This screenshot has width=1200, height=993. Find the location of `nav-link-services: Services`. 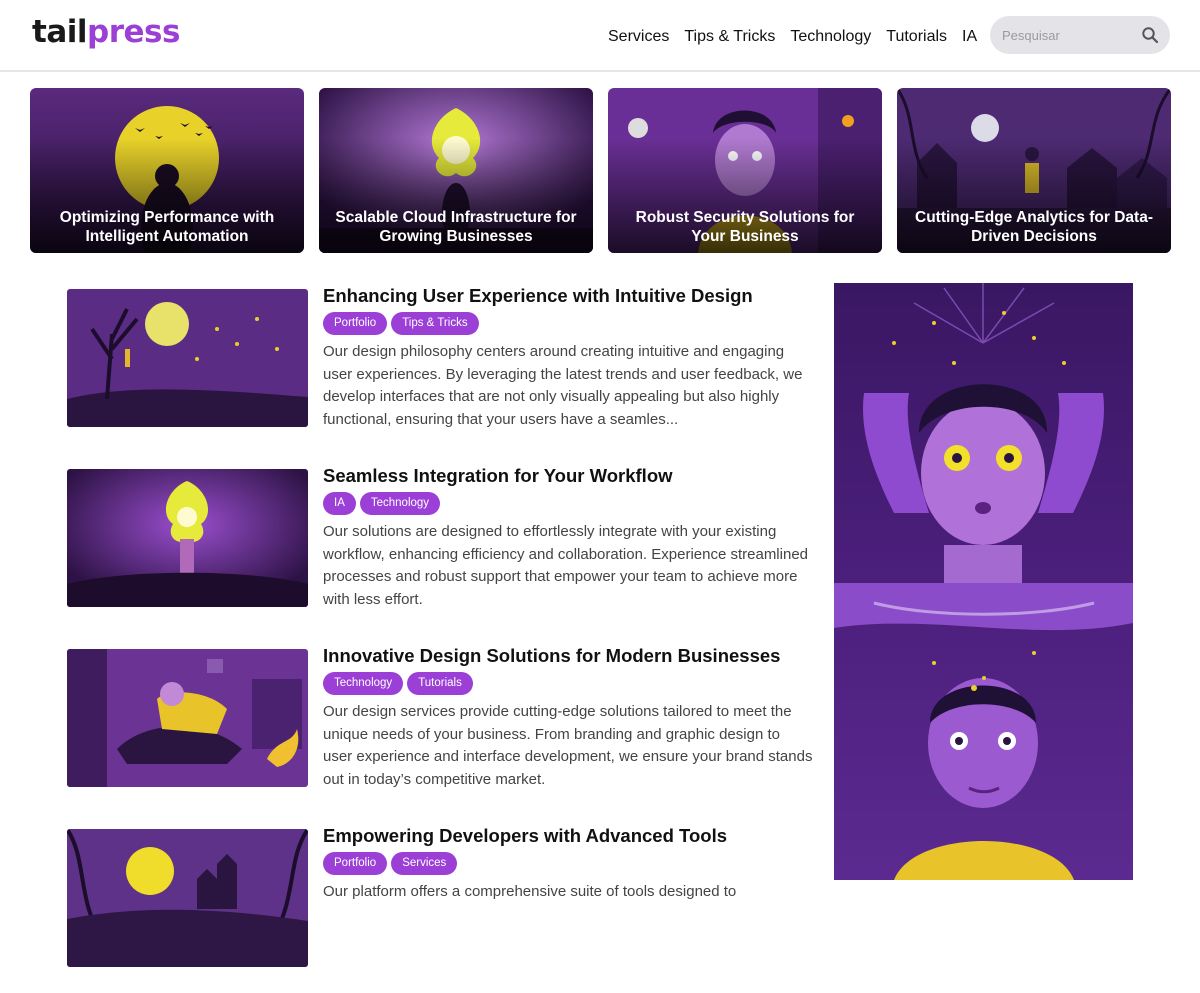

nav-link-services: Services is located at coordinates (638, 37).